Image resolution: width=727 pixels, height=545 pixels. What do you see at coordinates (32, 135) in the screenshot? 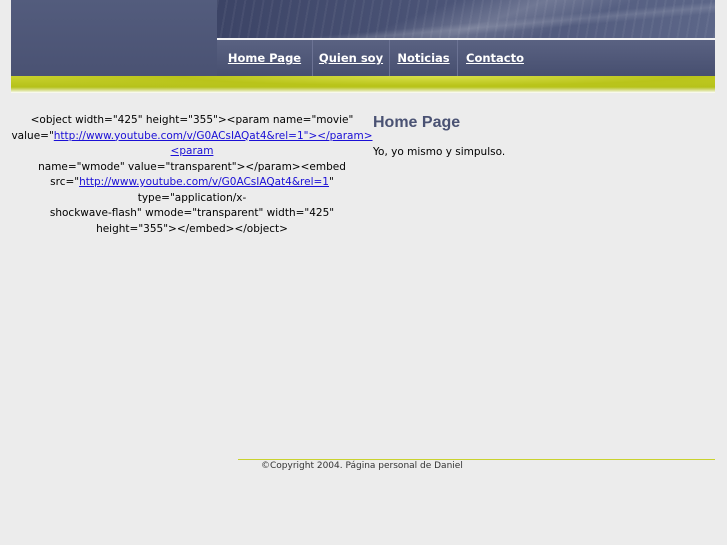
I see `embed-text: value="` at bounding box center [32, 135].